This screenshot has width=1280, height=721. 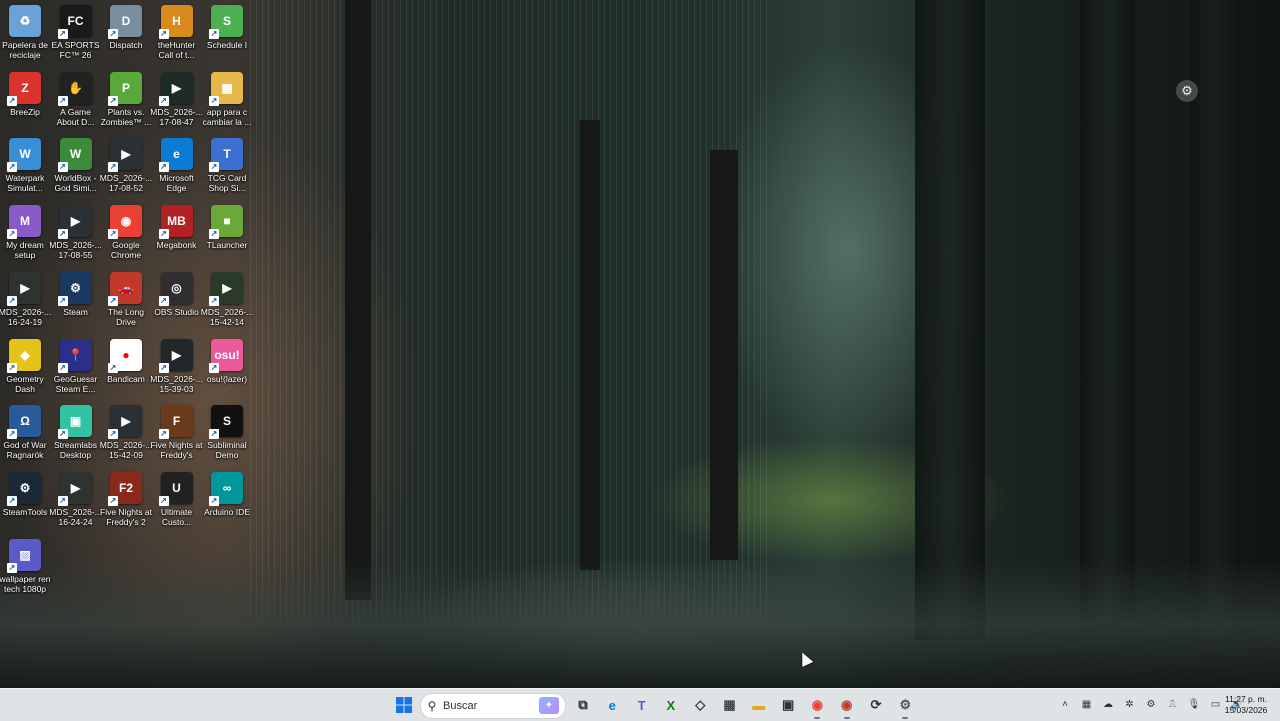 What do you see at coordinates (126, 378) in the screenshot?
I see `desktop-shortcut-label: Bandicam` at bounding box center [126, 378].